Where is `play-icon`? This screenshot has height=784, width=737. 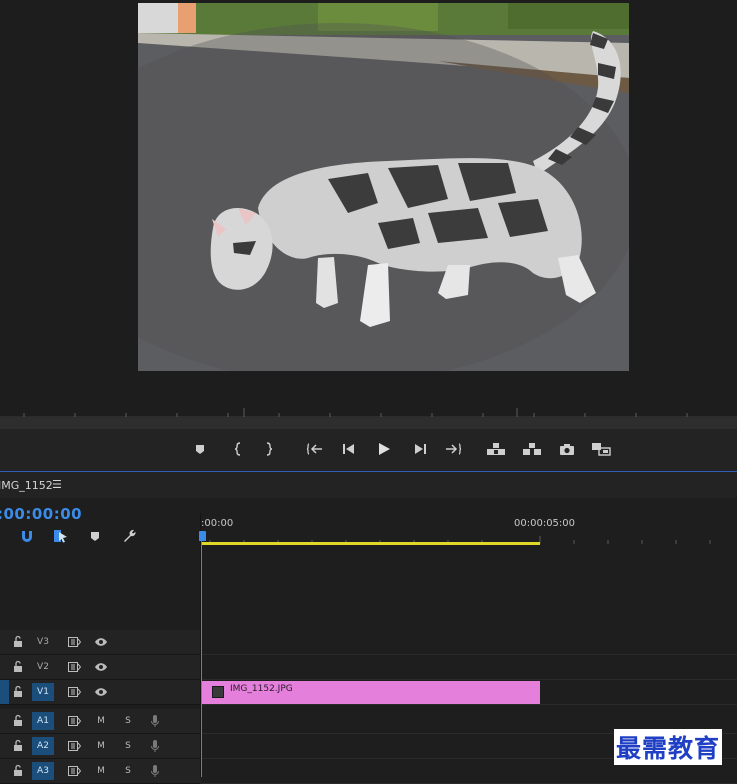 play-icon is located at coordinates (384, 449).